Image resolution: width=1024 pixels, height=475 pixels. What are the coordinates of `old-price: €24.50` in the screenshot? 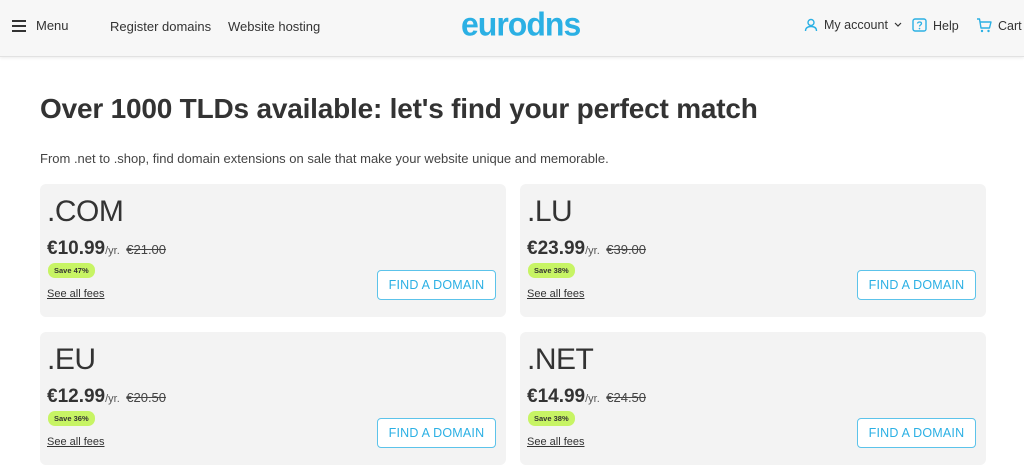 It's located at (626, 397).